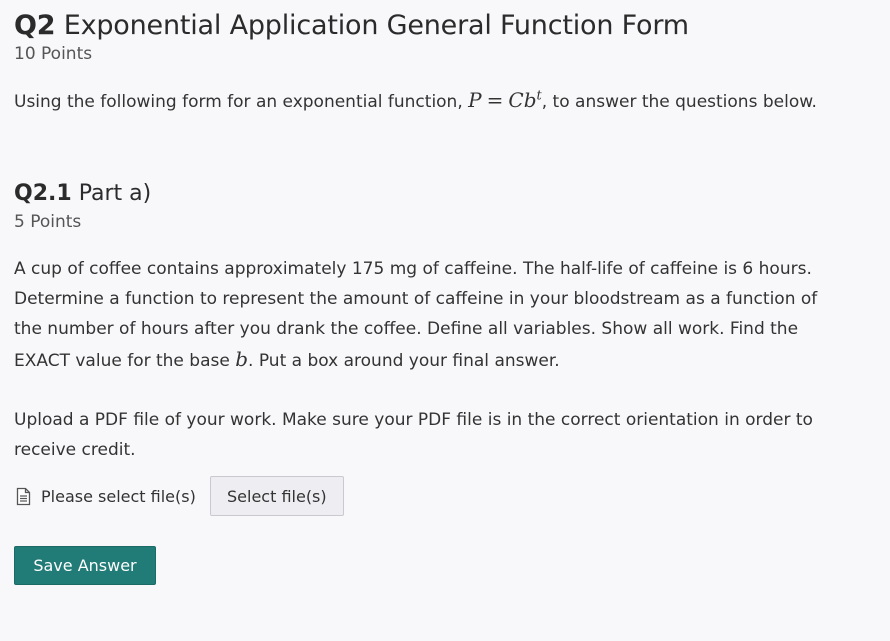 This screenshot has width=890, height=641. What do you see at coordinates (475, 100) in the screenshot?
I see `formula-lhs: P` at bounding box center [475, 100].